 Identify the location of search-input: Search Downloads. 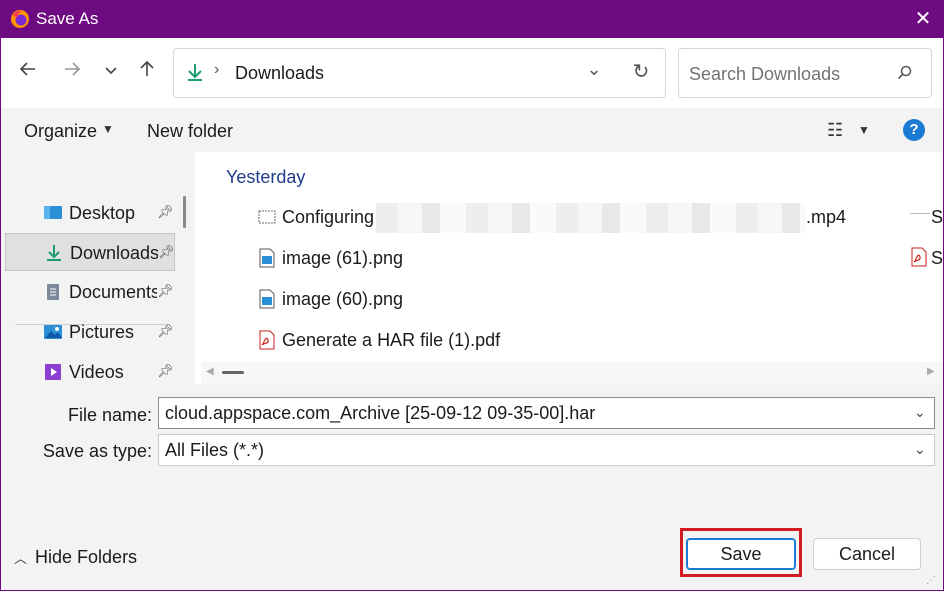
(805, 73).